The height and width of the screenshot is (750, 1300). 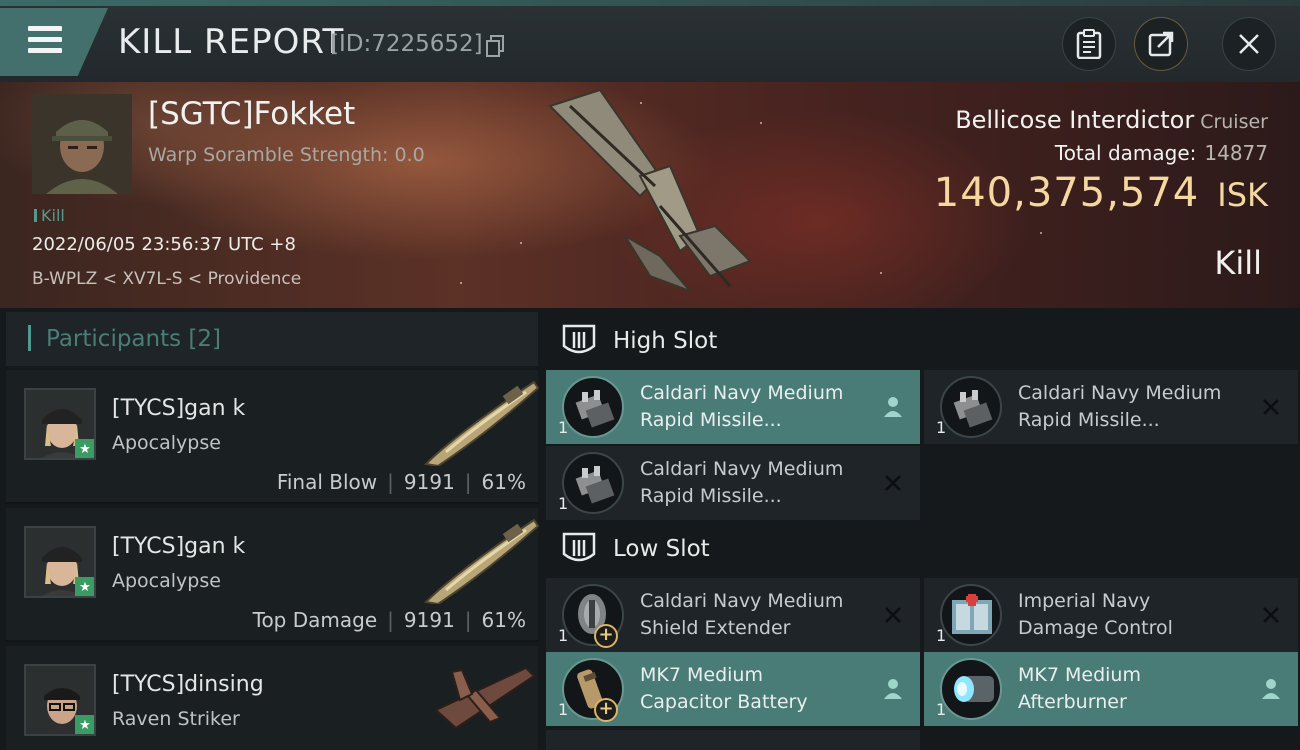 What do you see at coordinates (164, 244) in the screenshot?
I see `kill-timestamp: 2022/06/05 23:56:37 UTC +8` at bounding box center [164, 244].